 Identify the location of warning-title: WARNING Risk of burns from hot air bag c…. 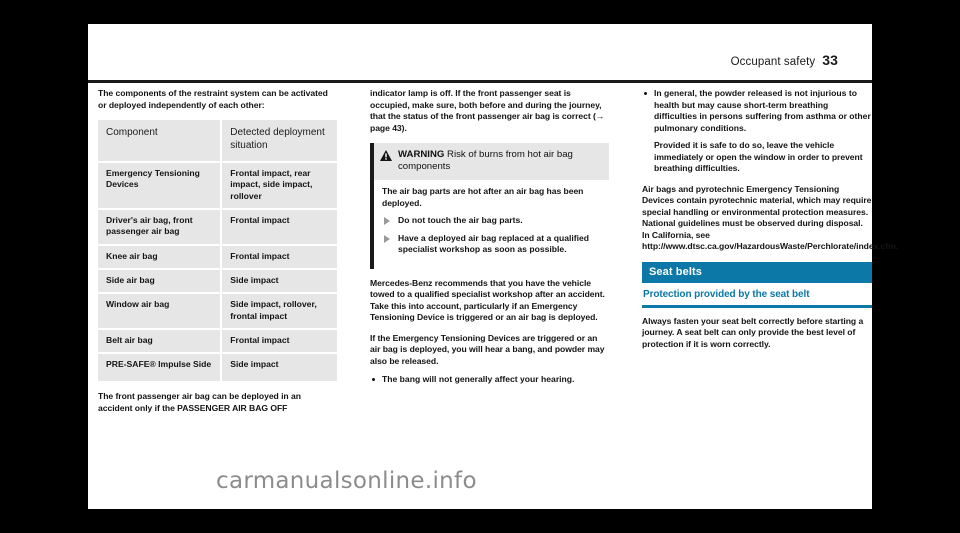
(500, 161).